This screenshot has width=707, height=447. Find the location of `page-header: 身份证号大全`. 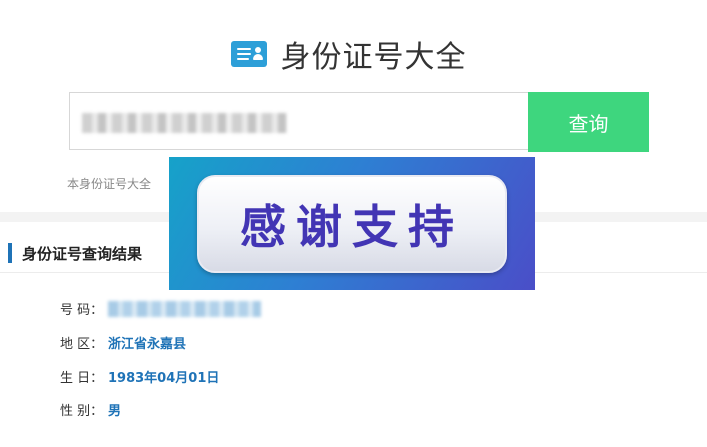

page-header: 身份证号大全 is located at coordinates (353, 54).